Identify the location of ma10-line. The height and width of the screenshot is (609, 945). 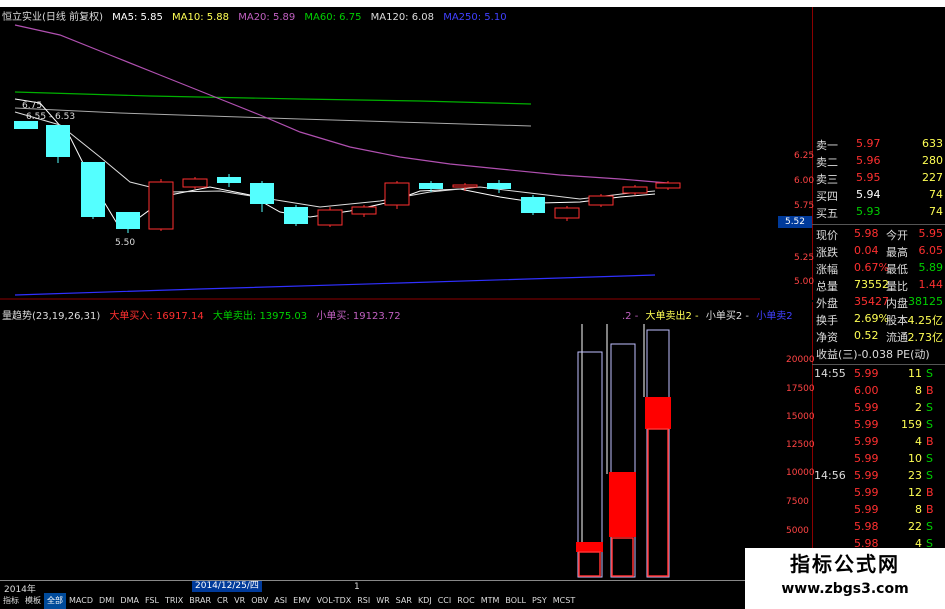
(335, 159).